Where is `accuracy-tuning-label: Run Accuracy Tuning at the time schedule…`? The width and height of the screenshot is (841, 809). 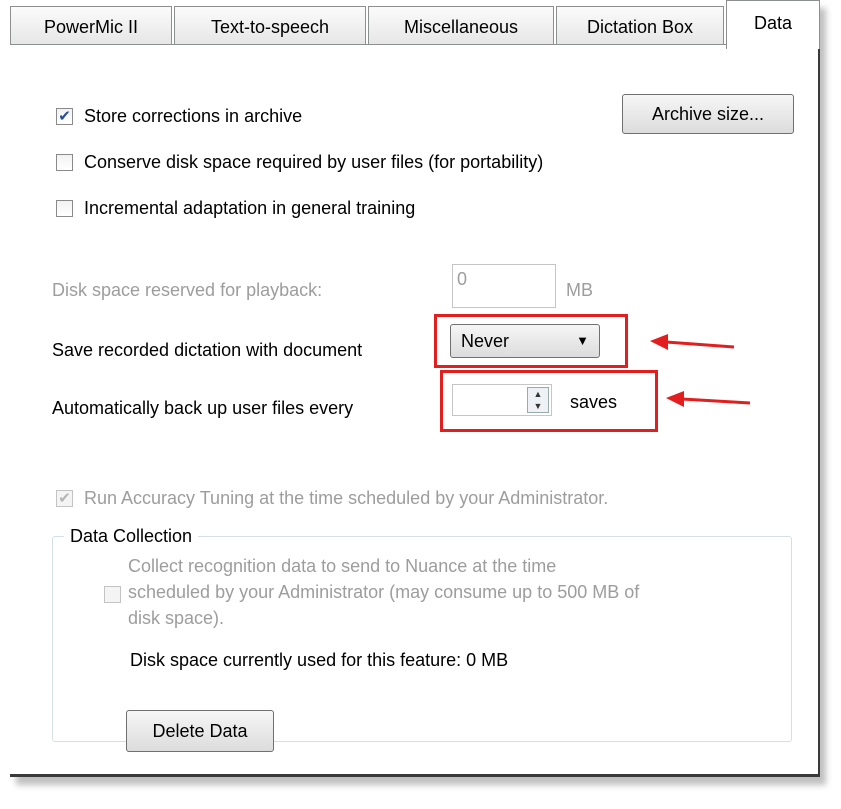 accuracy-tuning-label: Run Accuracy Tuning at the time schedule… is located at coordinates (346, 498).